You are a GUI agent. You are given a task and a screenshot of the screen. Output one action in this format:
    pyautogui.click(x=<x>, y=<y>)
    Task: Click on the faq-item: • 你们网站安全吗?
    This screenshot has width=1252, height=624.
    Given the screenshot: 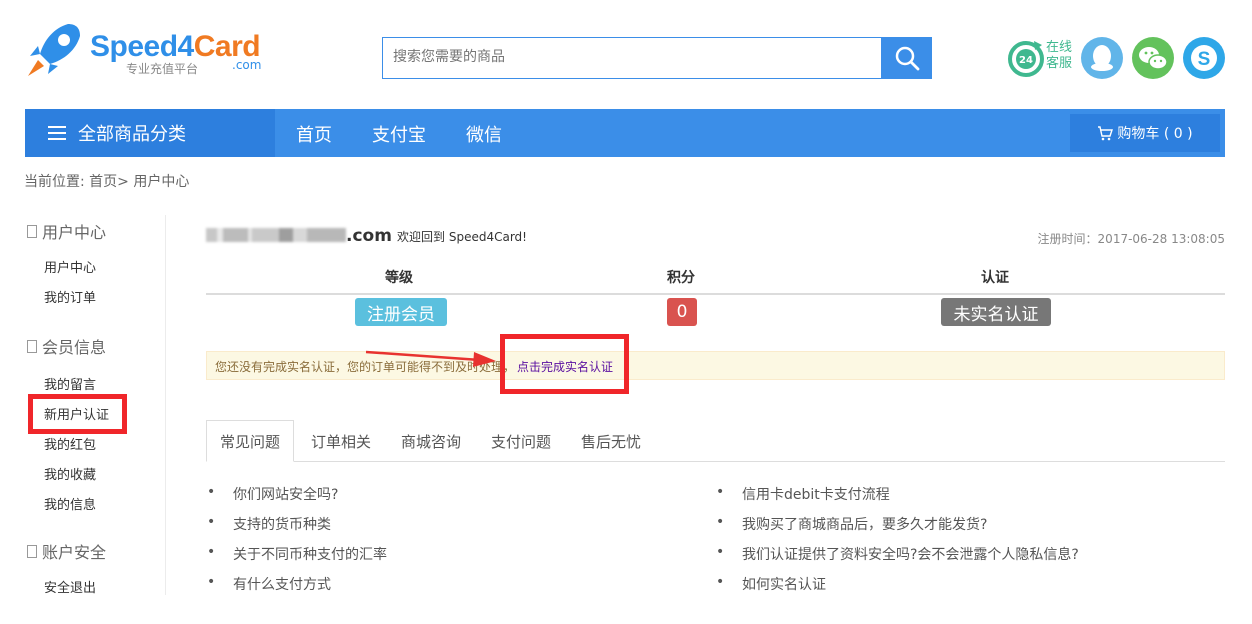 What is the action you would take?
    pyautogui.click(x=272, y=494)
    